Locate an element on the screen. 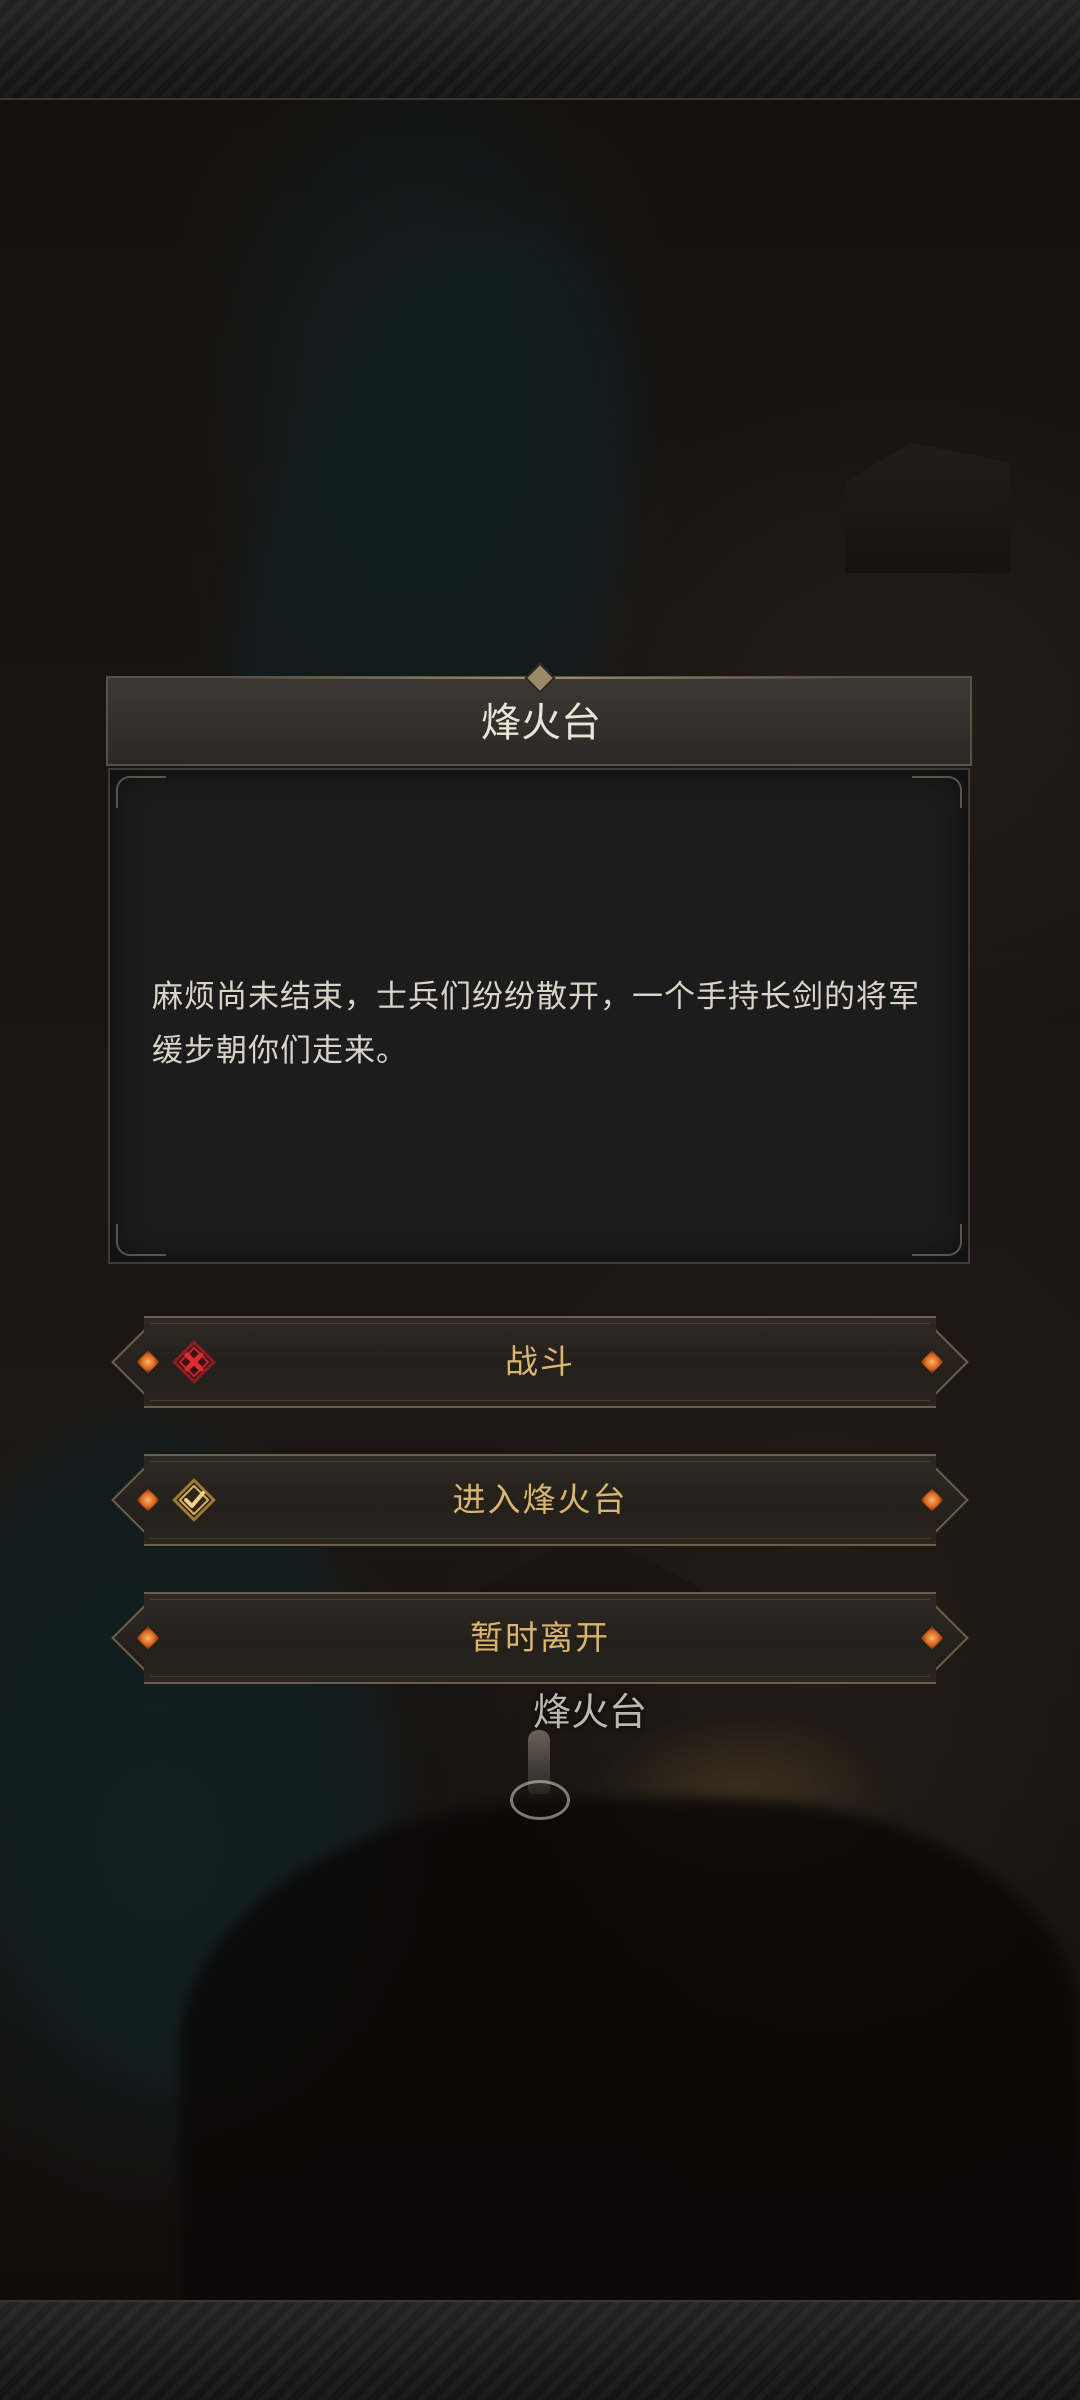 The width and height of the screenshot is (1080, 2400). fight-option-label: 战斗 is located at coordinates (540, 1361).